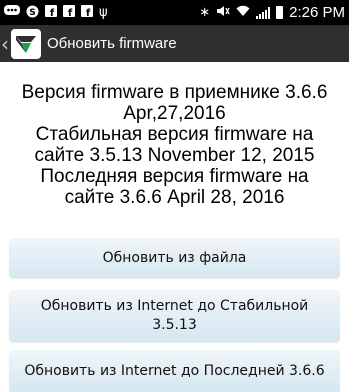  What do you see at coordinates (12, 12) in the screenshot?
I see `message-icon` at bounding box center [12, 12].